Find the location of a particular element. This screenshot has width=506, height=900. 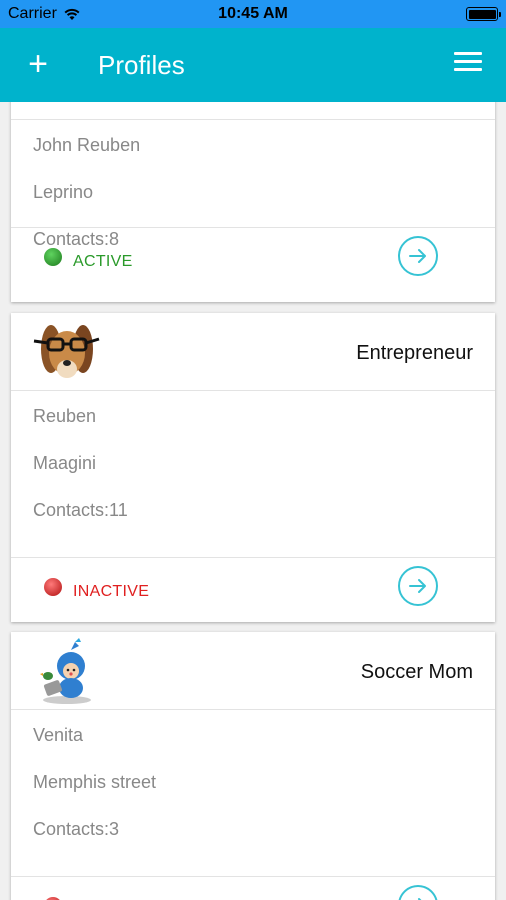

hamburger-menu-icon is located at coordinates (468, 63).